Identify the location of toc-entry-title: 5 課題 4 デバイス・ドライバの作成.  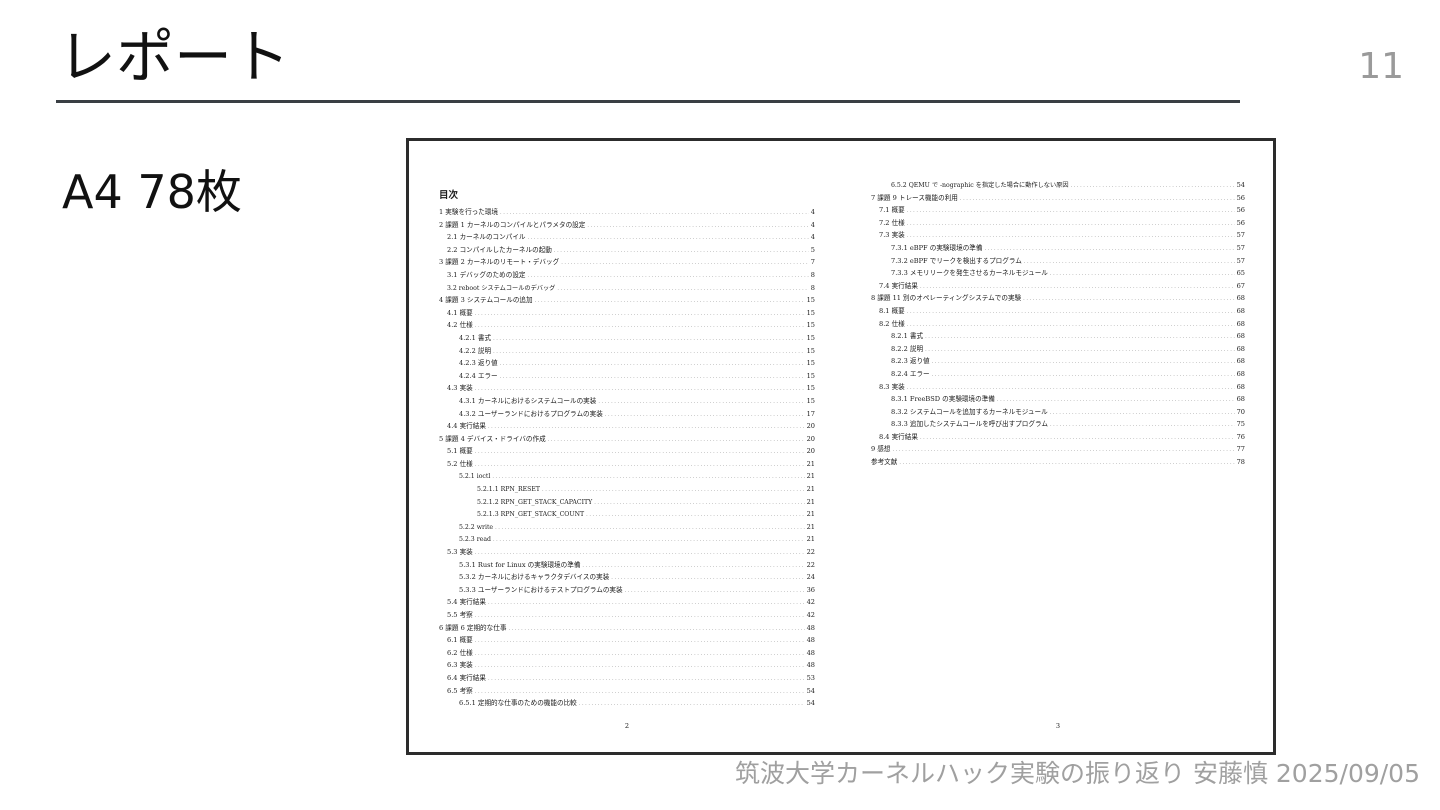
(492, 438).